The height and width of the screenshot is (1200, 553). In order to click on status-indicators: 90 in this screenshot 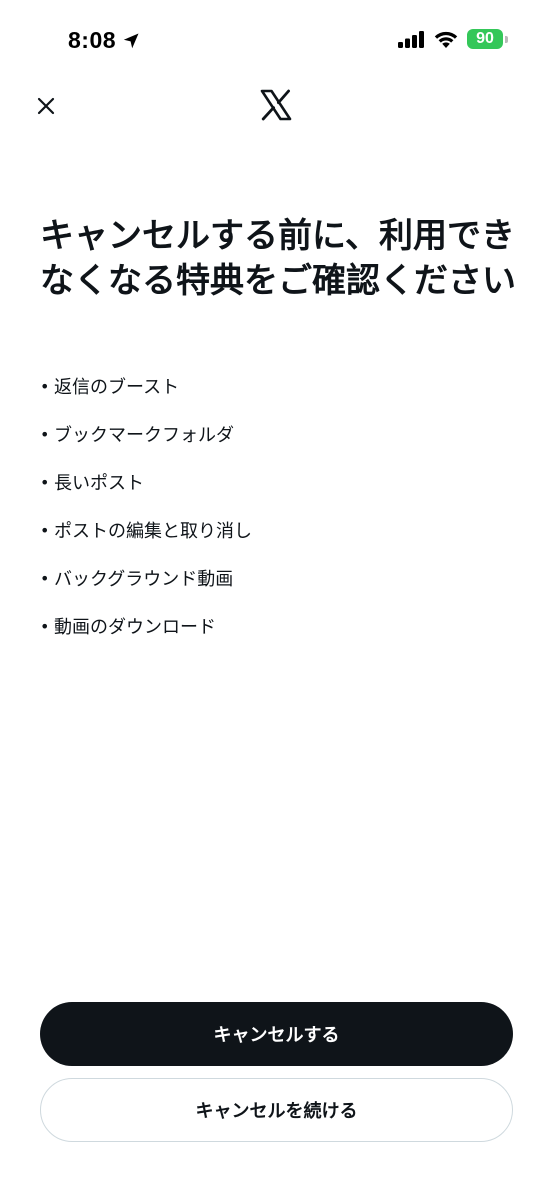, I will do `click(452, 39)`.